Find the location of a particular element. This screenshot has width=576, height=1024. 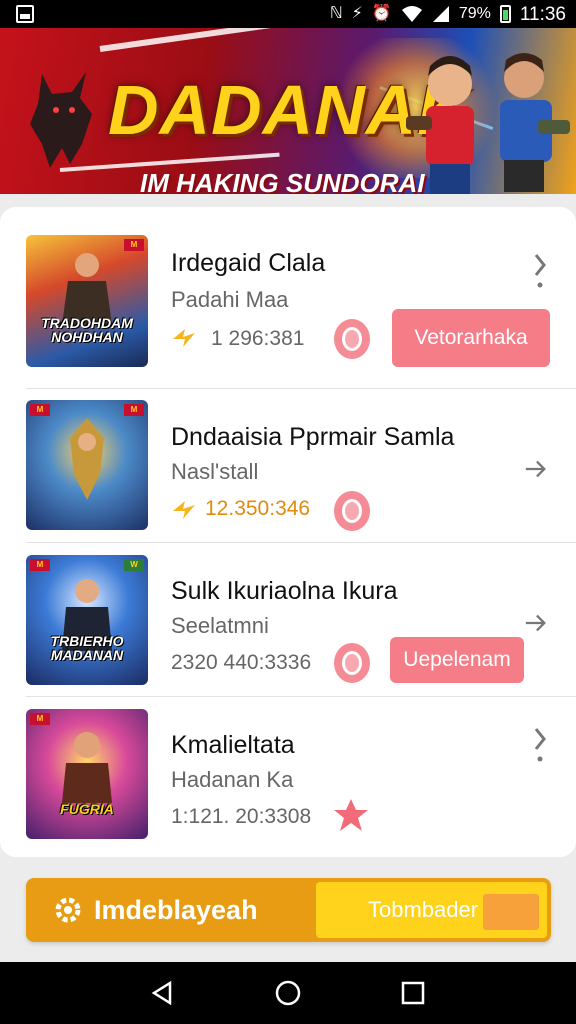

clock: 11:36 is located at coordinates (542, 14).